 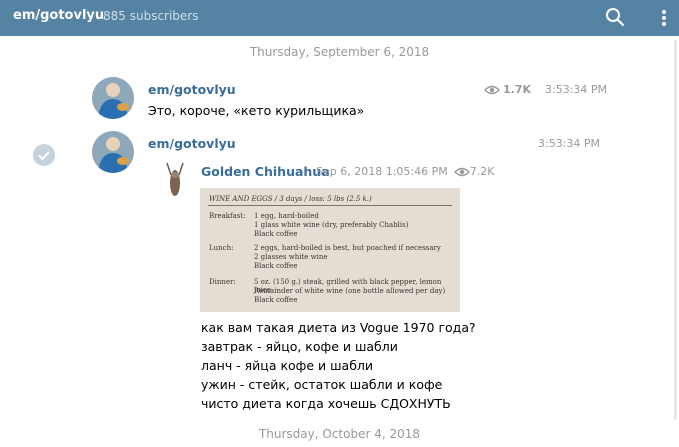 What do you see at coordinates (326, 403) in the screenshot?
I see `caption-line: чисто диета когда хочешь СДОХНУТЬ` at bounding box center [326, 403].